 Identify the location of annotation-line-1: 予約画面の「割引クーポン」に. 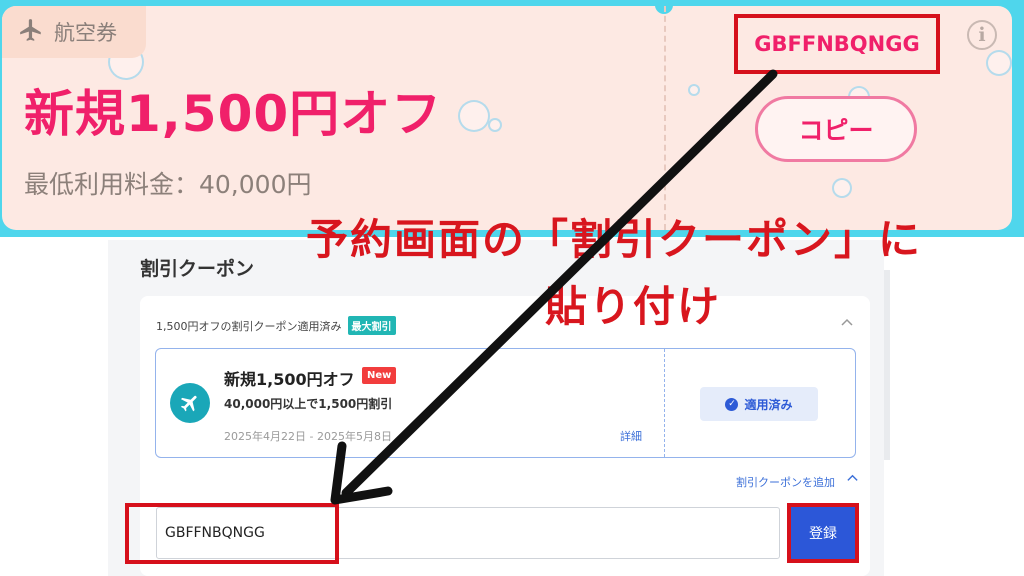
(614, 239).